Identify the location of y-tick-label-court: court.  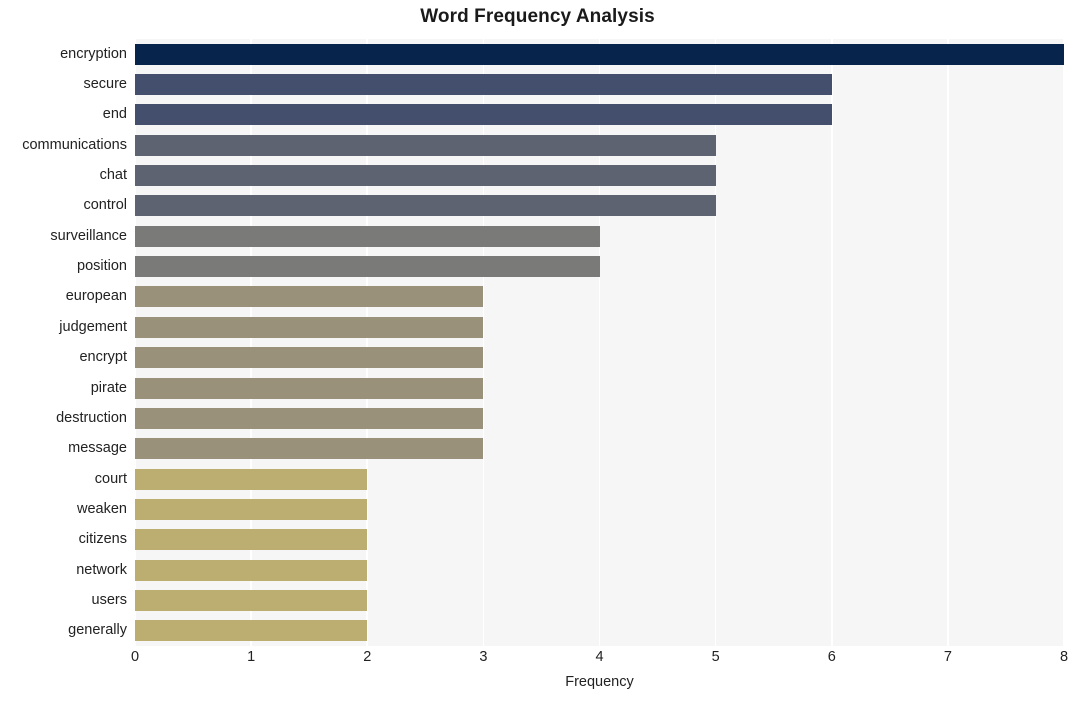
(110, 478).